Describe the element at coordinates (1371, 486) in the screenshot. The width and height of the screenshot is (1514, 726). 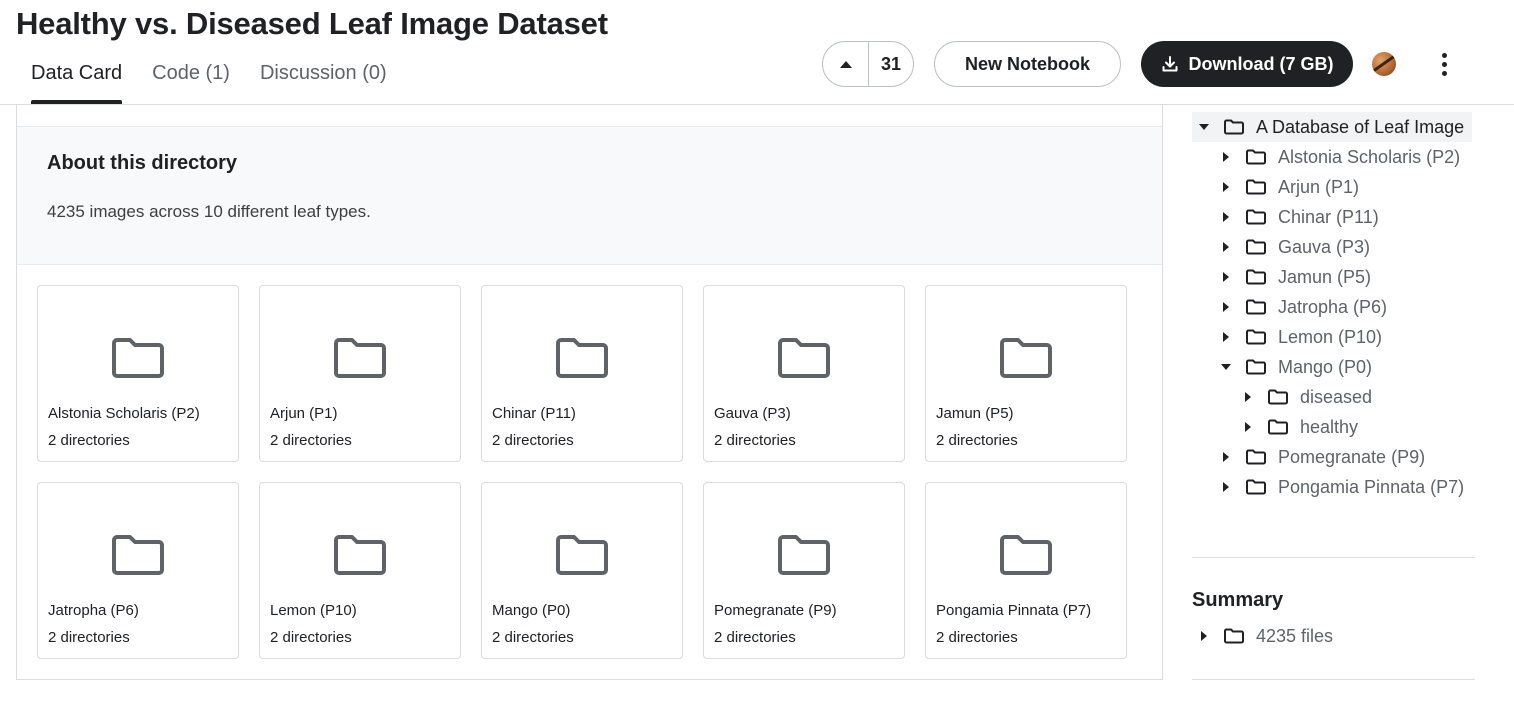
I see `tree-item-label: Pongamia Pinnata (P7)` at that location.